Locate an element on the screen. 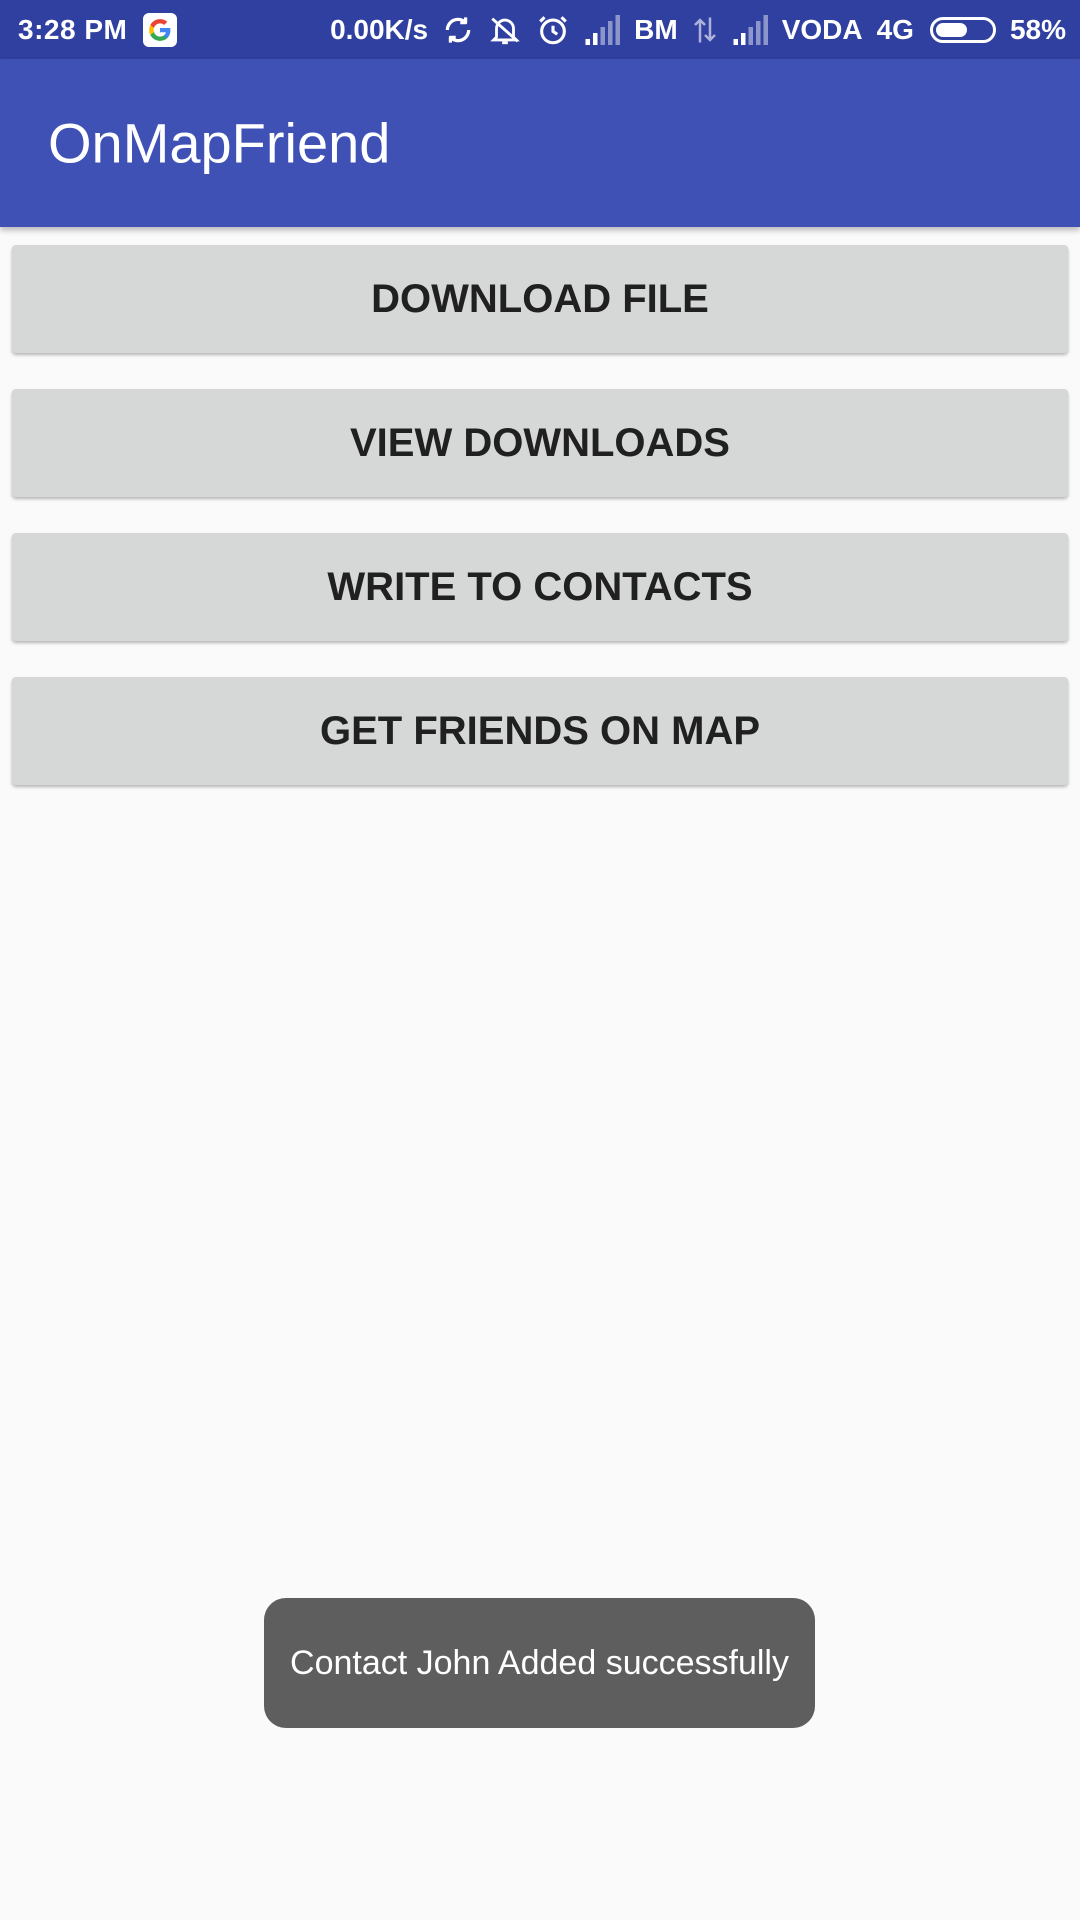  notifications-off-icon is located at coordinates (505, 30).